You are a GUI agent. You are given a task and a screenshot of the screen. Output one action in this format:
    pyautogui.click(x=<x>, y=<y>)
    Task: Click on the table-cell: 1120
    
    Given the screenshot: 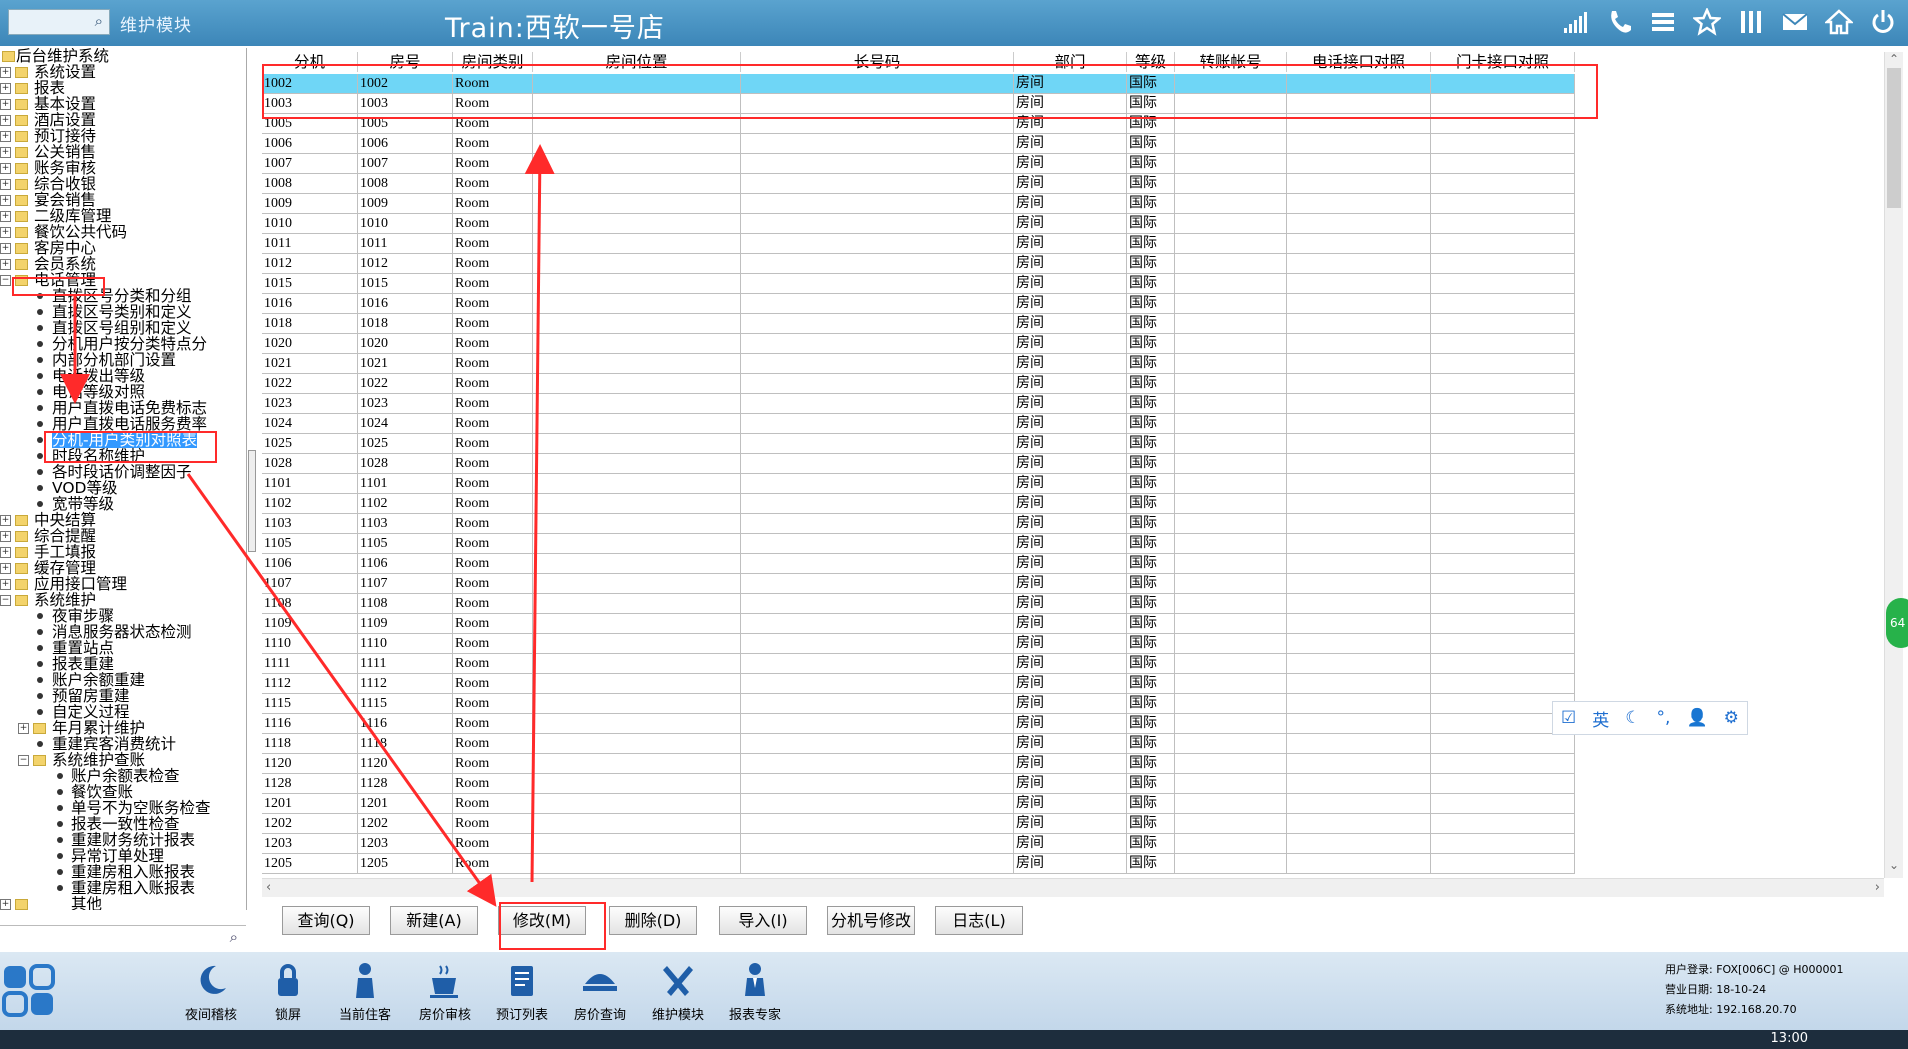 What is the action you would take?
    pyautogui.click(x=310, y=763)
    